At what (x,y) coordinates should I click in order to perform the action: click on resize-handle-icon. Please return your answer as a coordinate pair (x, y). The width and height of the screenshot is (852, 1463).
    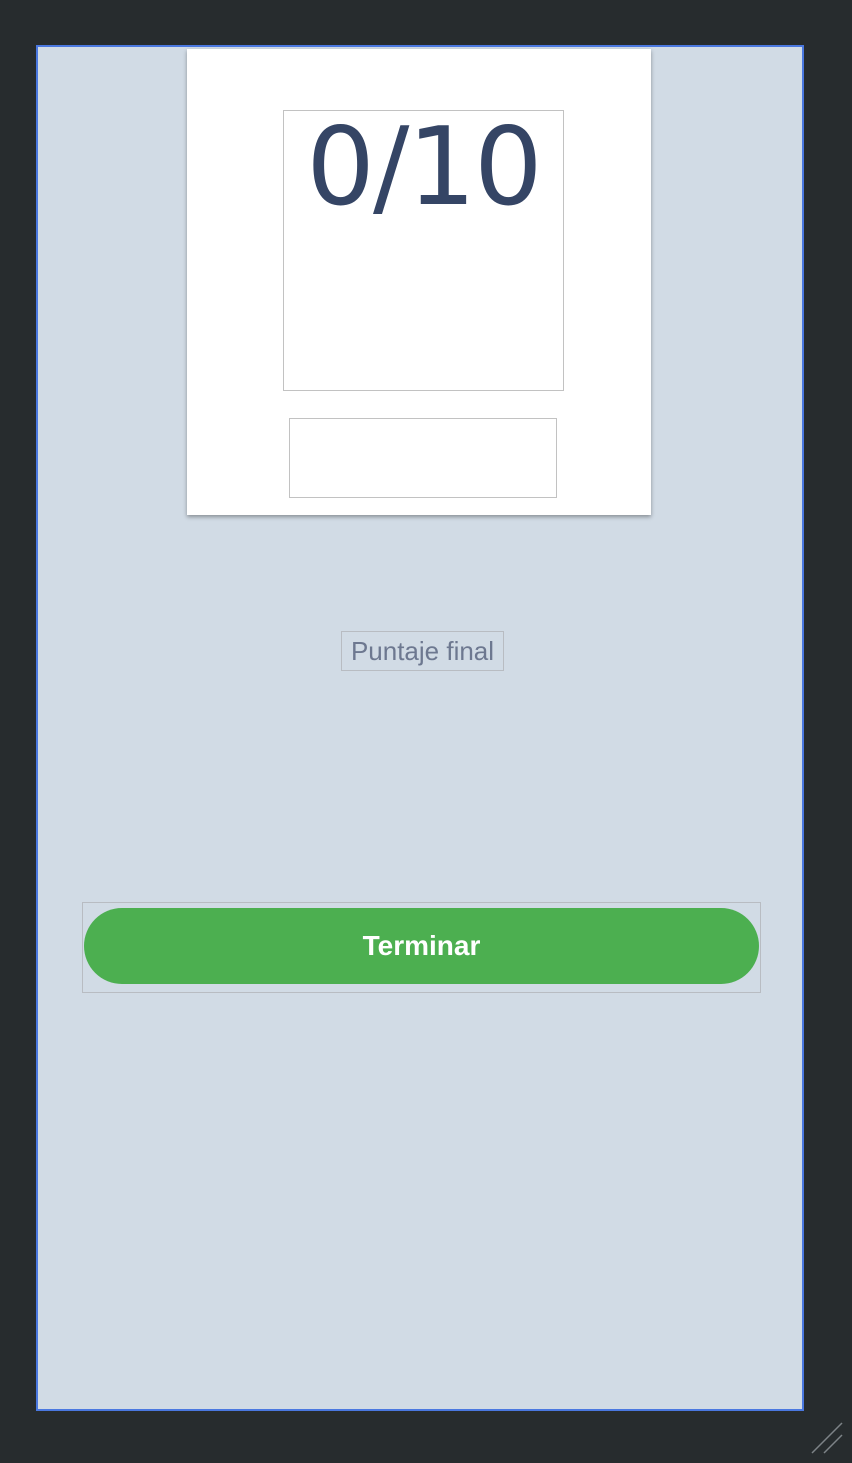
    Looking at the image, I should click on (826, 1437).